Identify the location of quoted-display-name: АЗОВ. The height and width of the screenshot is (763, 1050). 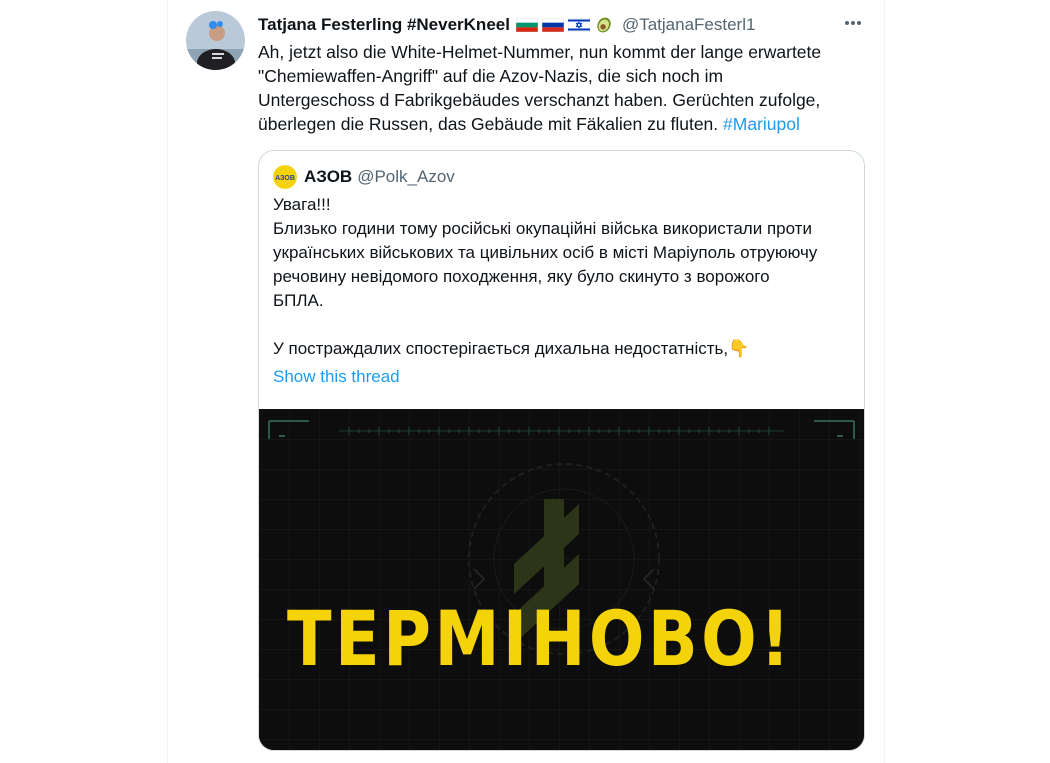
(328, 177).